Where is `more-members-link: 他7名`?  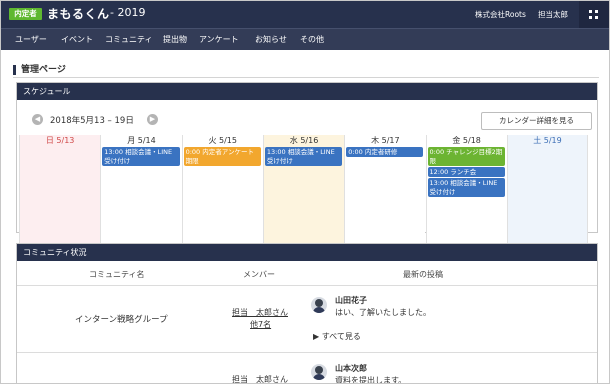
more-members-link: 他7名 is located at coordinates (260, 324).